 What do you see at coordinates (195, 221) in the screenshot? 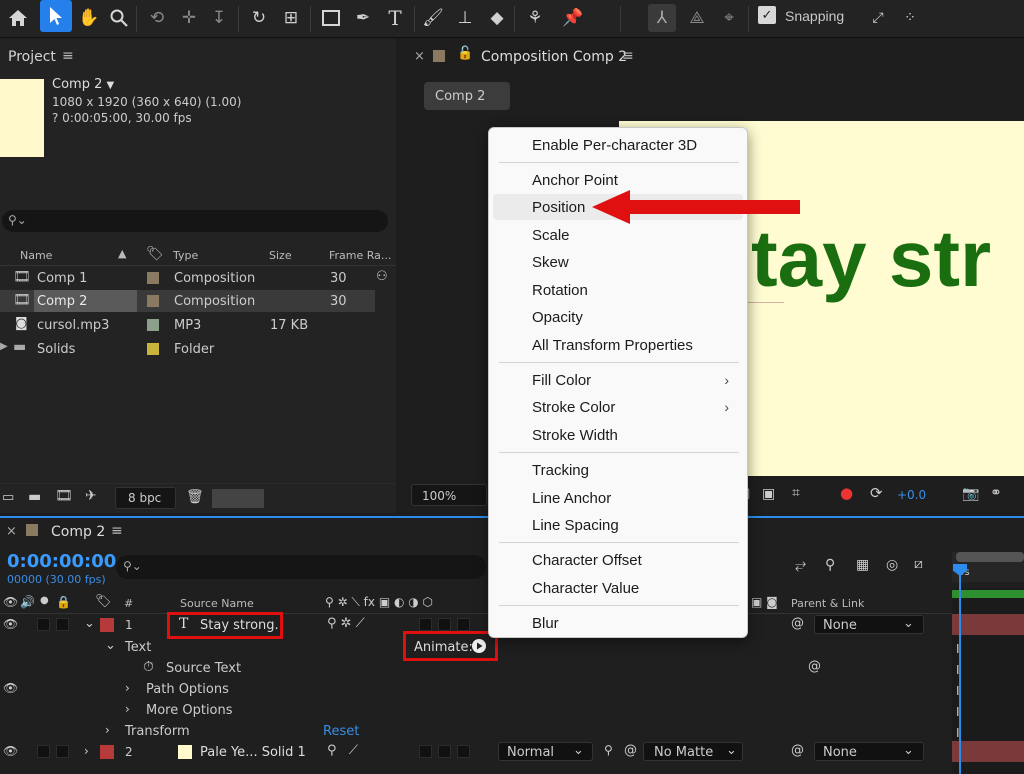
I see `project-search-input: ⚲⌄` at bounding box center [195, 221].